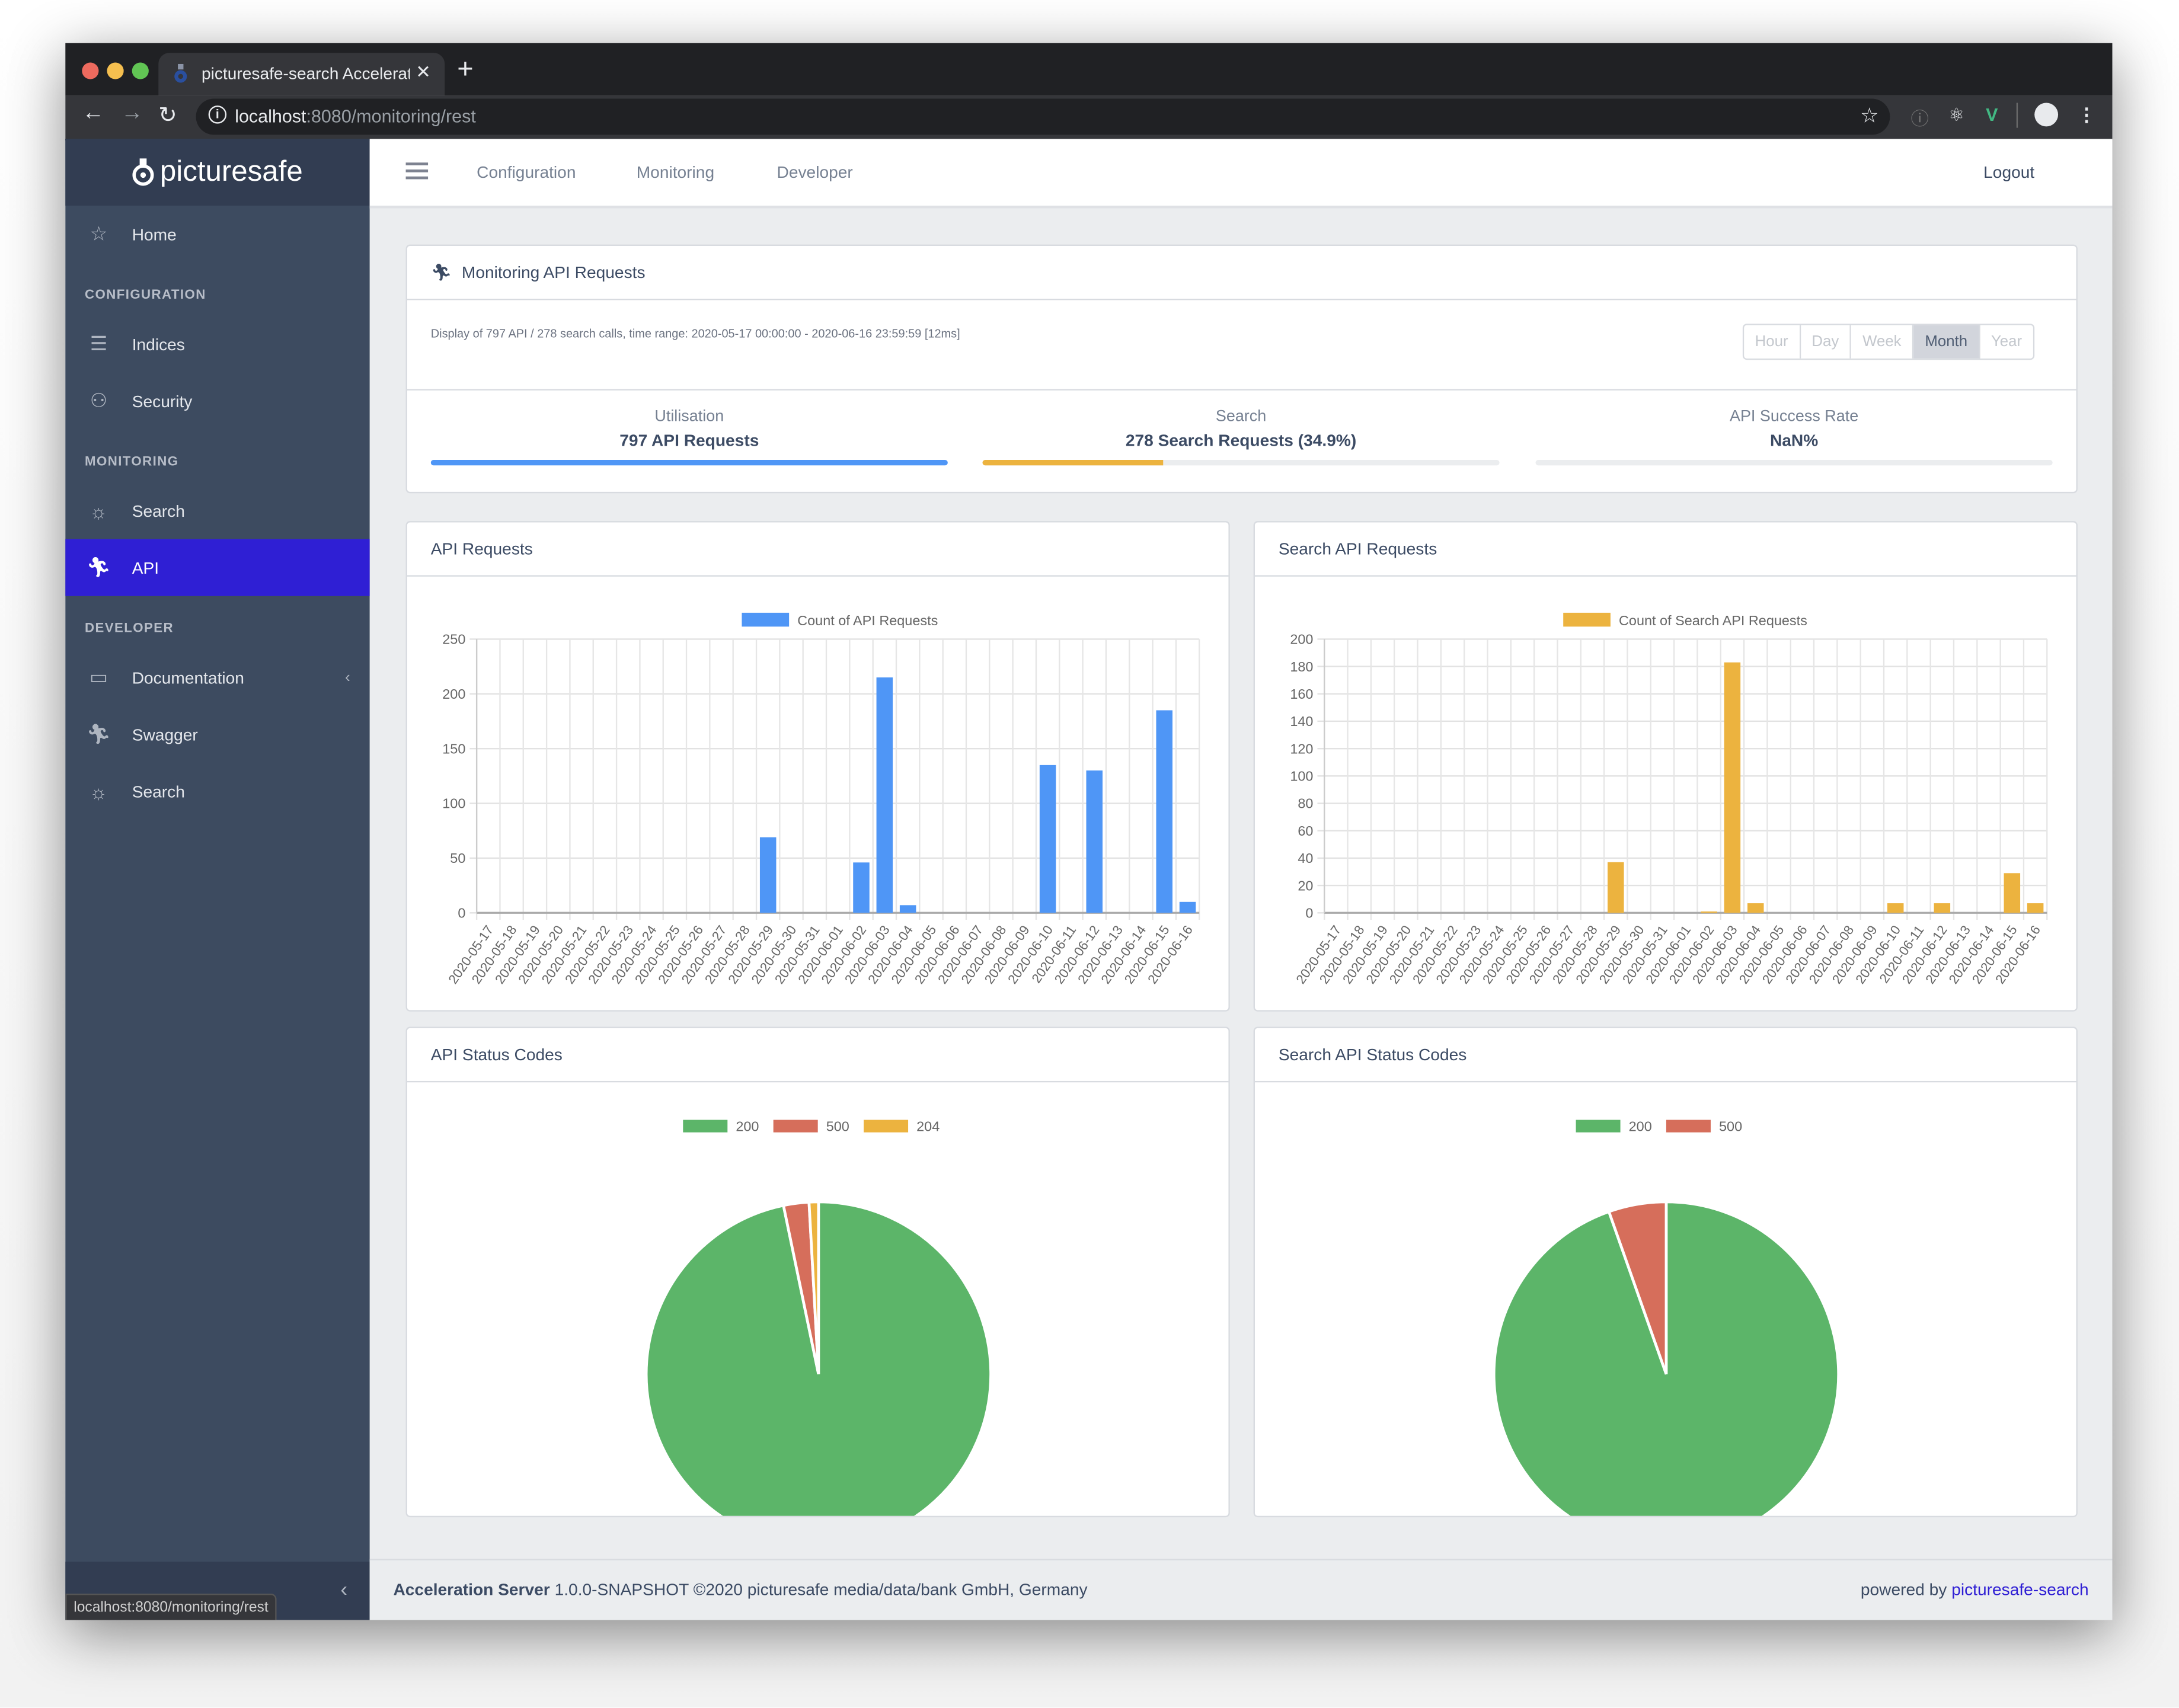 This screenshot has width=2179, height=1708. What do you see at coordinates (132, 113) in the screenshot?
I see `forward-arrow-icon: →` at bounding box center [132, 113].